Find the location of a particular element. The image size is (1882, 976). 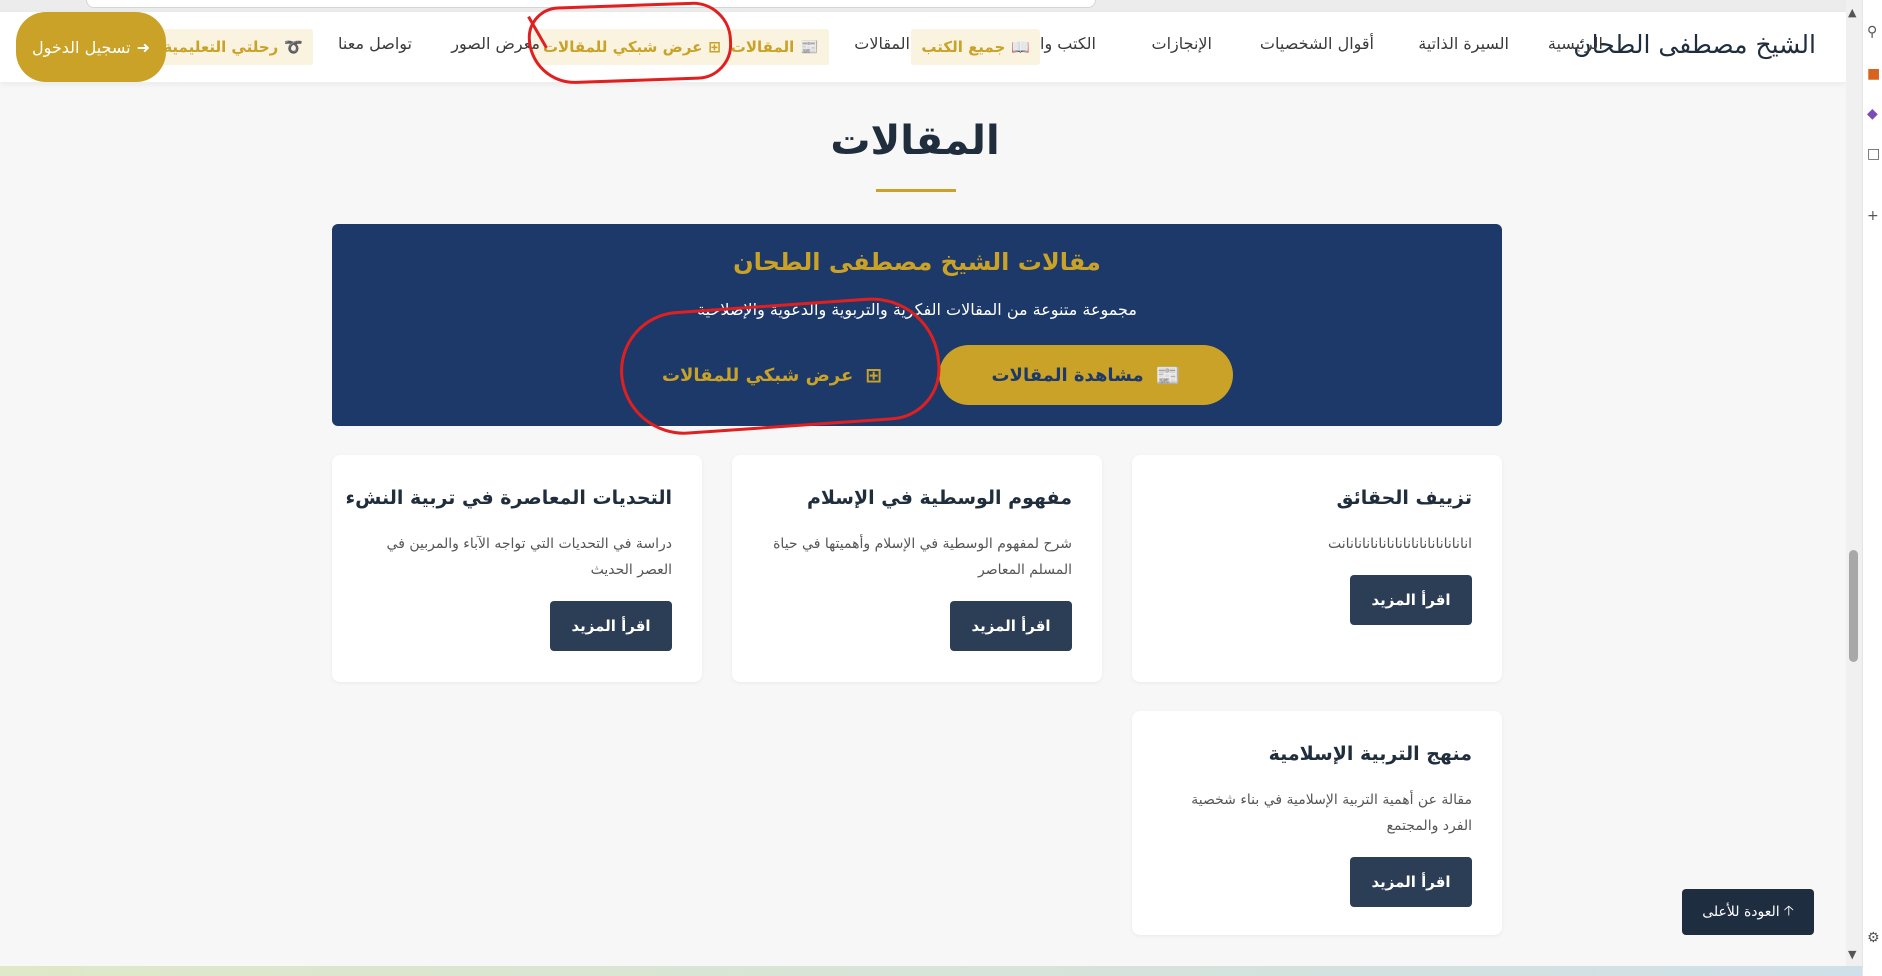

nav-all-books: 📖 جميع الكتب is located at coordinates (975, 47).